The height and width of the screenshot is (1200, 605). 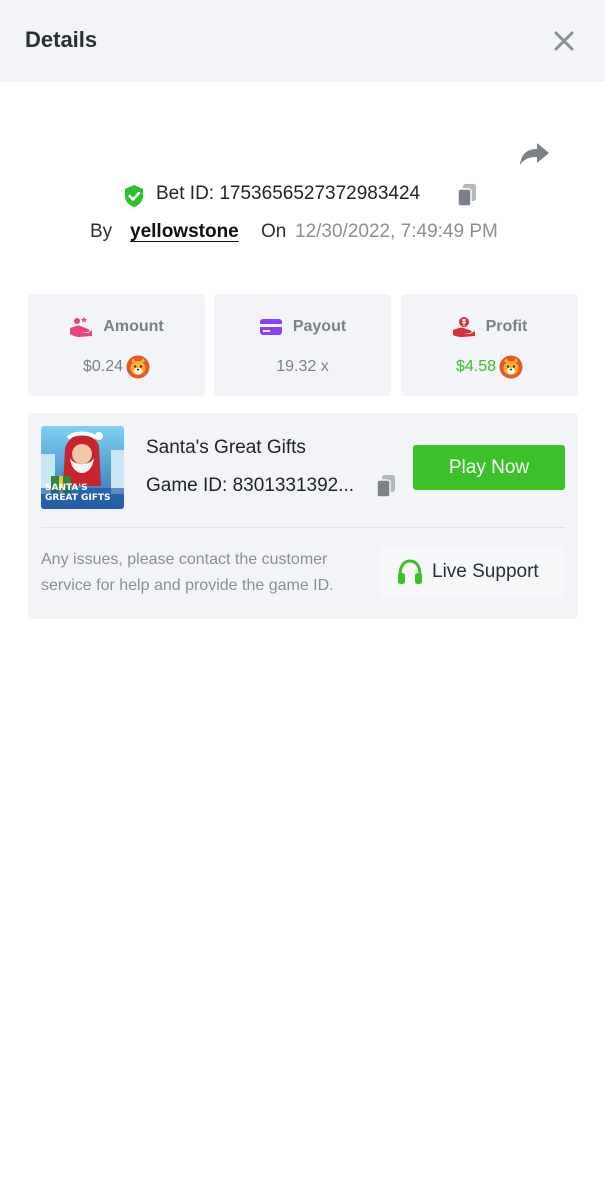 I want to click on game-name: Santa's Great Gifts, so click(x=226, y=447).